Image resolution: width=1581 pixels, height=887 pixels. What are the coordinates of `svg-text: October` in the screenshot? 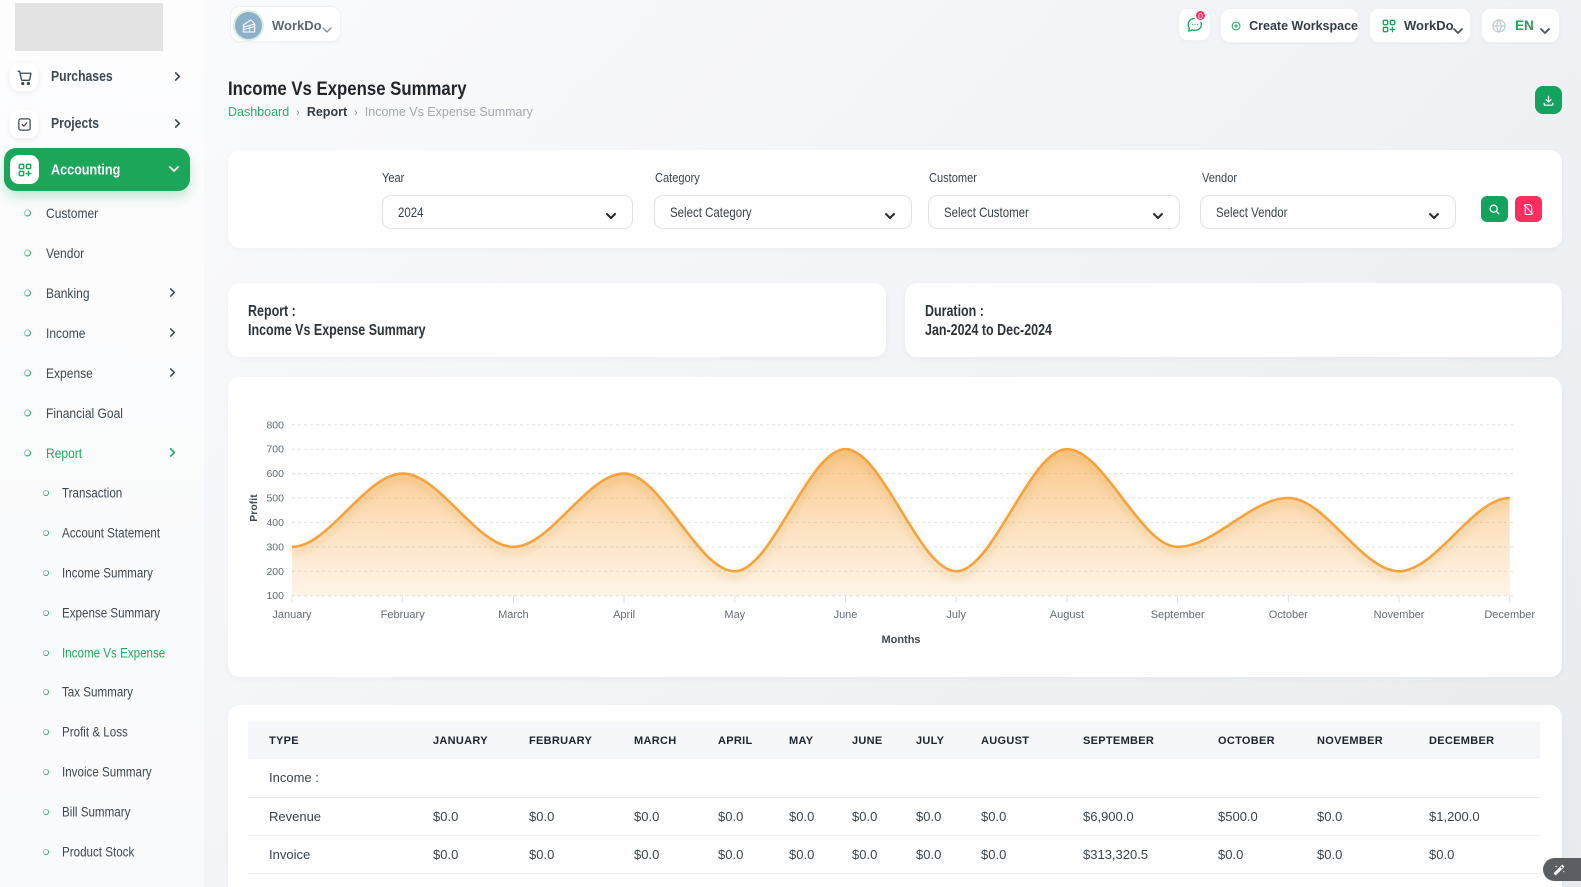 It's located at (1288, 615).